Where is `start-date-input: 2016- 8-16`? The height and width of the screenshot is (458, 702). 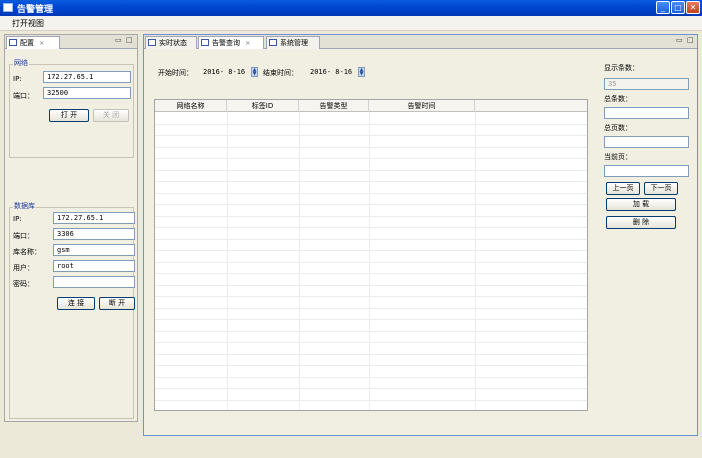 start-date-input: 2016- 8-16 is located at coordinates (224, 72).